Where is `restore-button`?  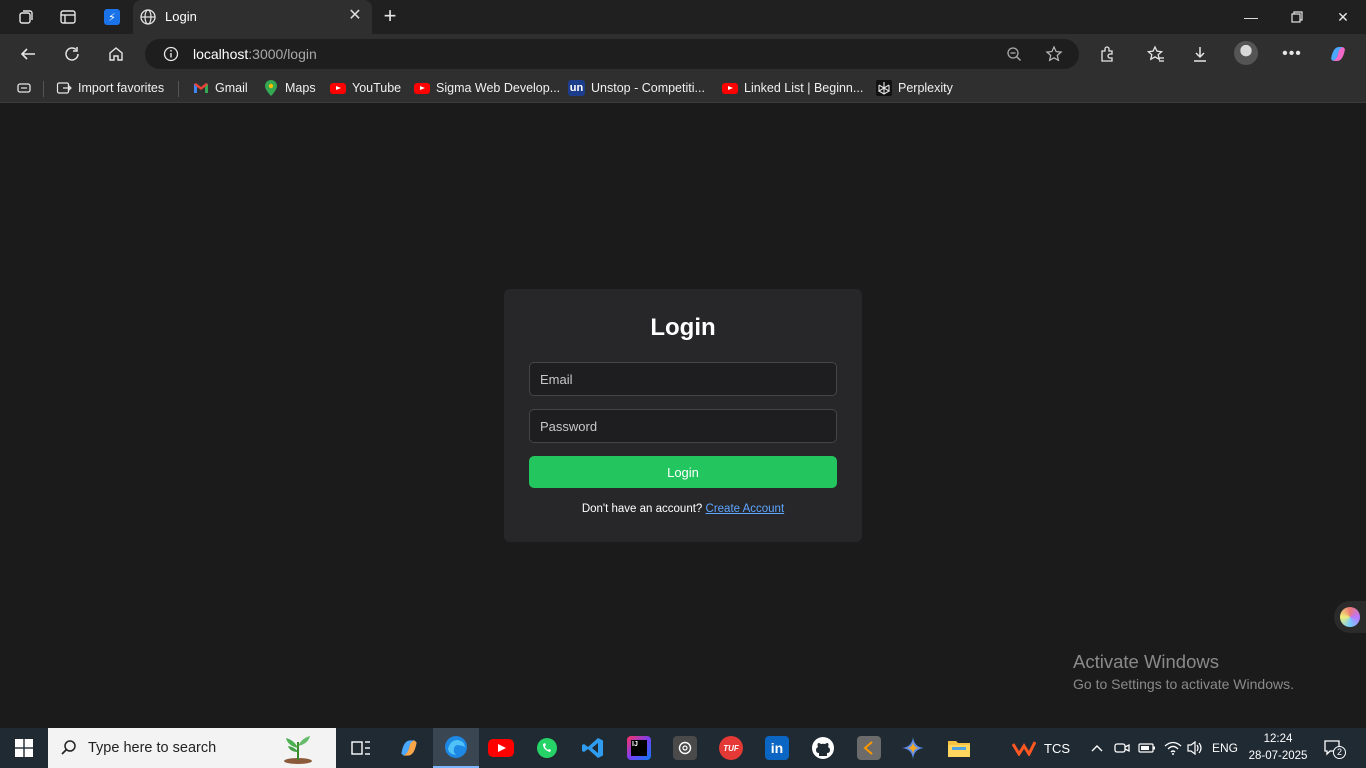 restore-button is located at coordinates (1297, 17).